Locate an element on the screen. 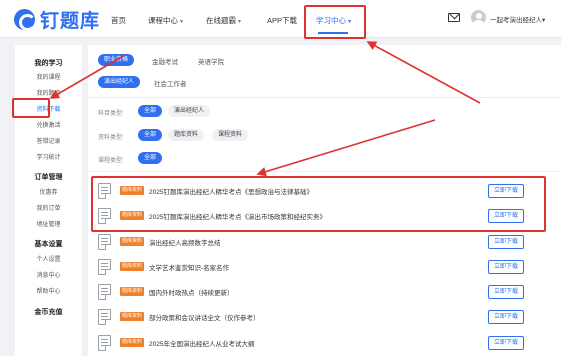  arrow-to-study-center is located at coordinates (423, 72).